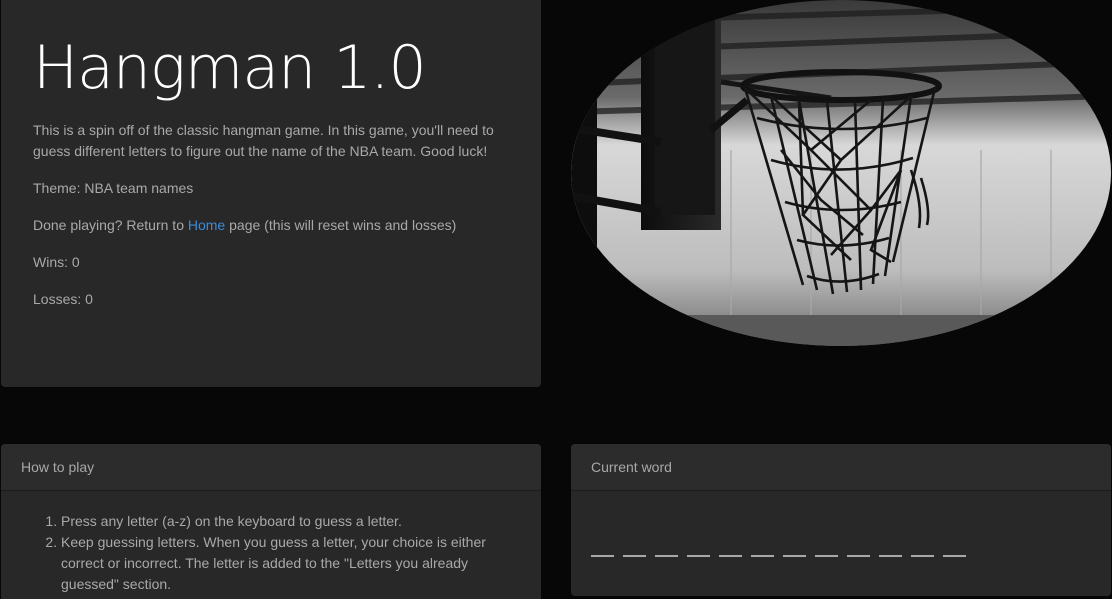  What do you see at coordinates (63, 299) in the screenshot?
I see `losses-count: Losses: 0` at bounding box center [63, 299].